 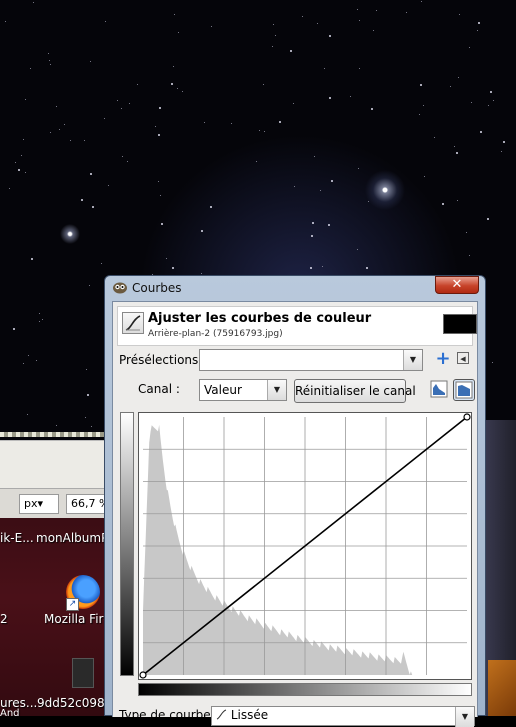 What do you see at coordinates (439, 389) in the screenshot?
I see `linear-histogram-icon` at bounding box center [439, 389].